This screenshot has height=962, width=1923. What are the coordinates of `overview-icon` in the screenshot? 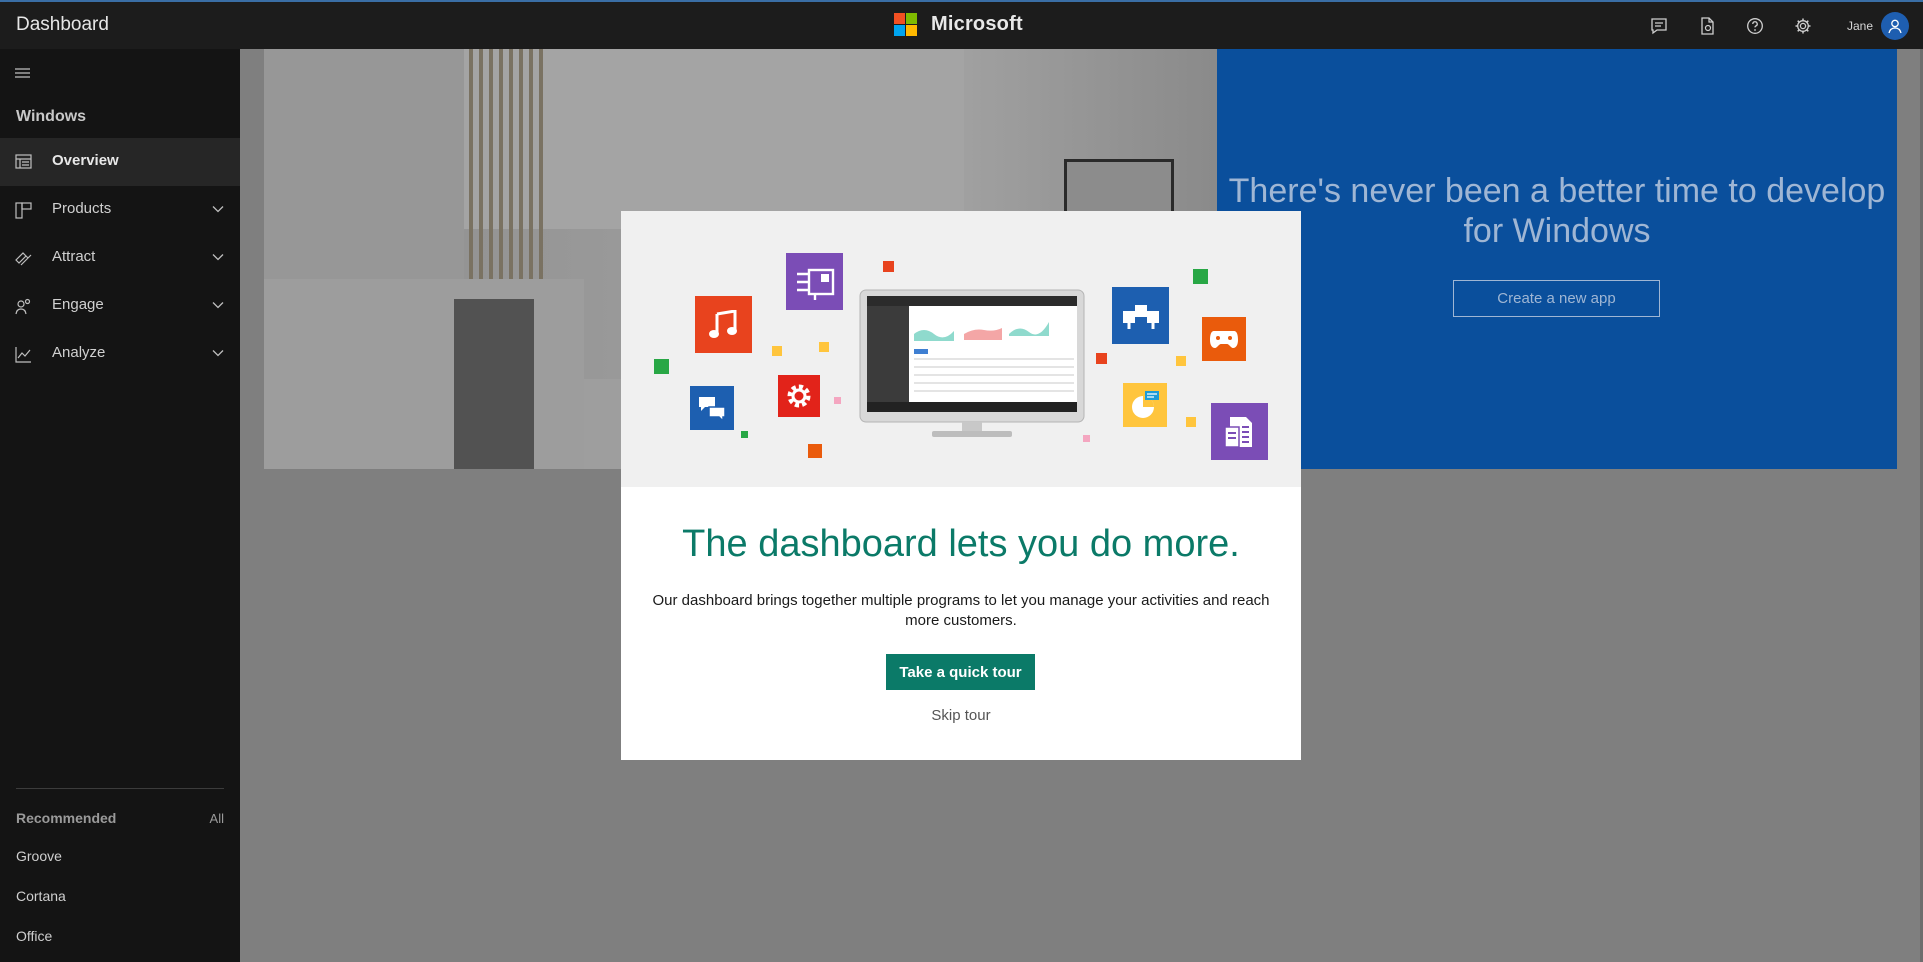 It's located at (23, 161).